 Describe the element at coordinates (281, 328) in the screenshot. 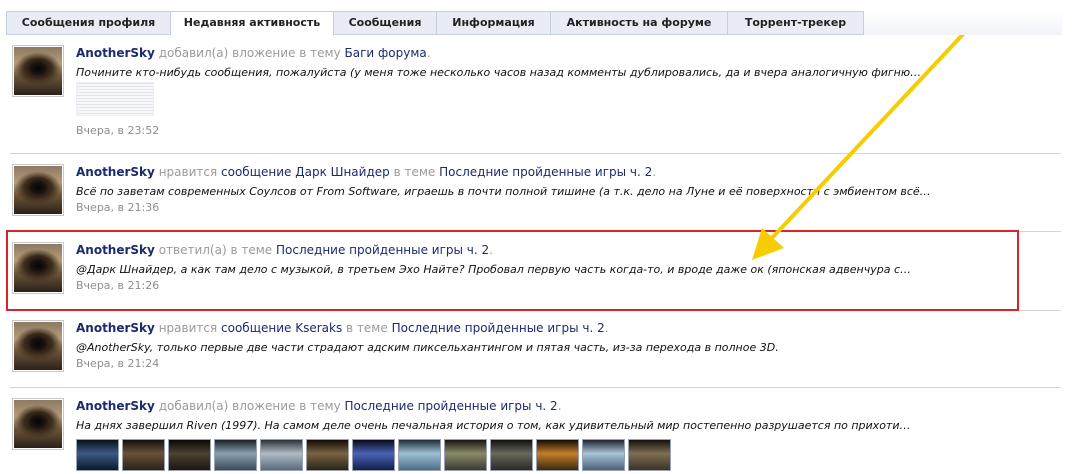

I see `liked-post-link: сообщение Kseraks` at that location.